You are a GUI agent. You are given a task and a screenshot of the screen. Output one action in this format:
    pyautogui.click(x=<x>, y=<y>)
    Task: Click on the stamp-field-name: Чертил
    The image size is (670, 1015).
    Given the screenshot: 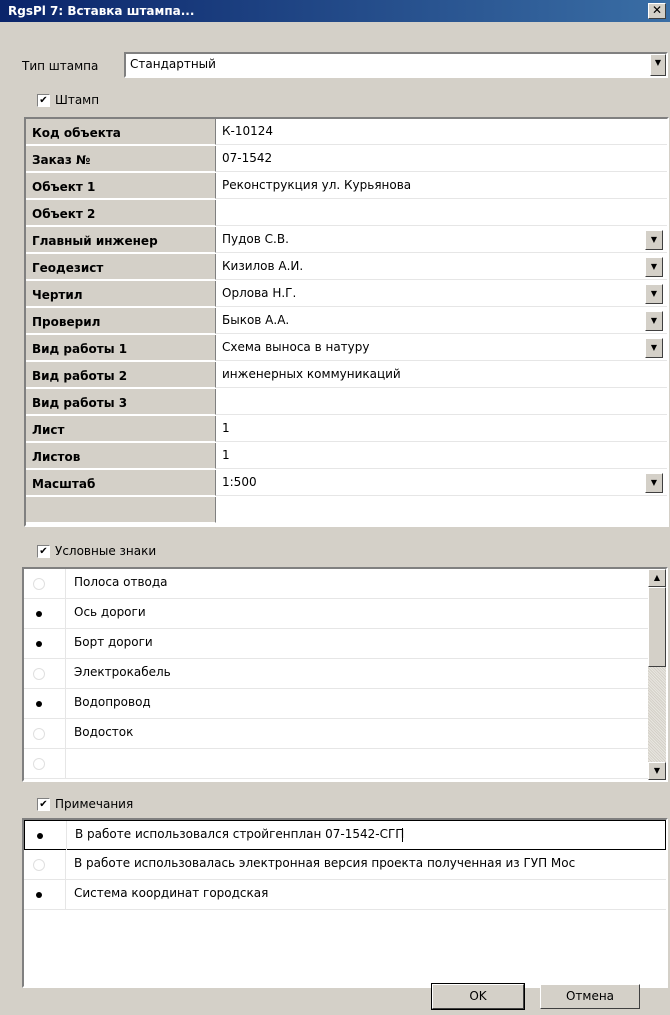 What is the action you would take?
    pyautogui.click(x=121, y=294)
    